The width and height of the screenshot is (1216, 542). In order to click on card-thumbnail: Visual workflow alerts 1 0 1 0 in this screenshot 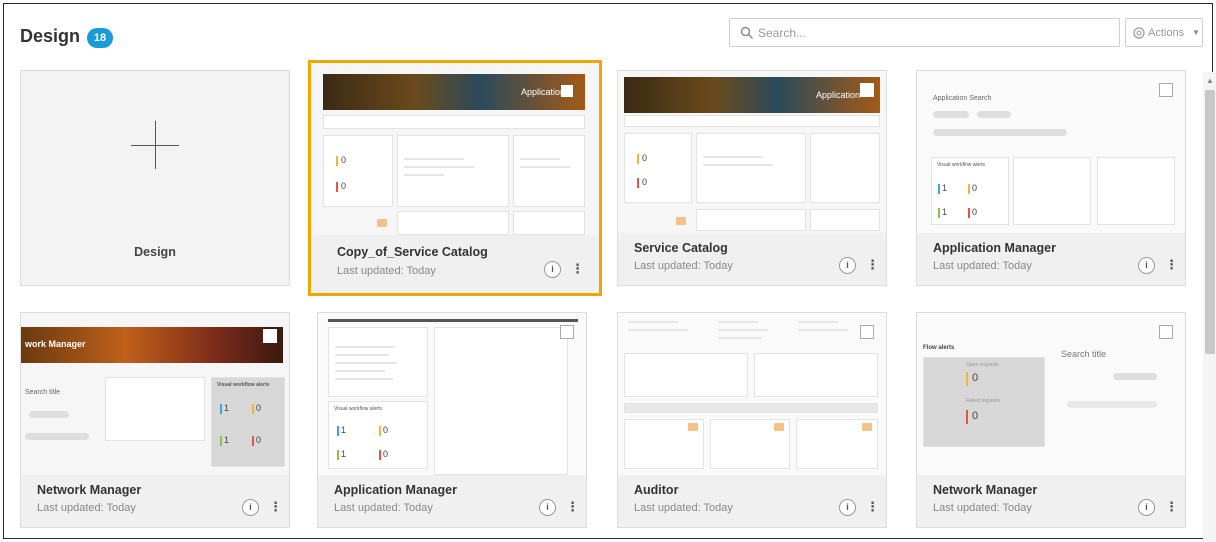, I will do `click(452, 394)`.